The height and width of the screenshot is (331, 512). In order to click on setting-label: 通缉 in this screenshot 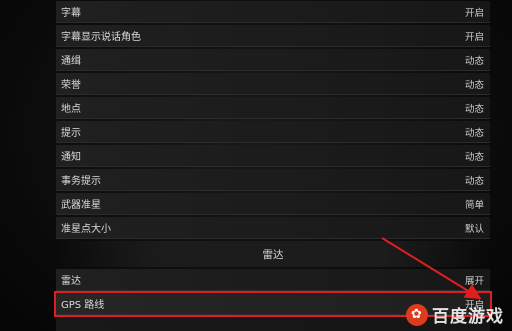, I will do `click(71, 61)`.